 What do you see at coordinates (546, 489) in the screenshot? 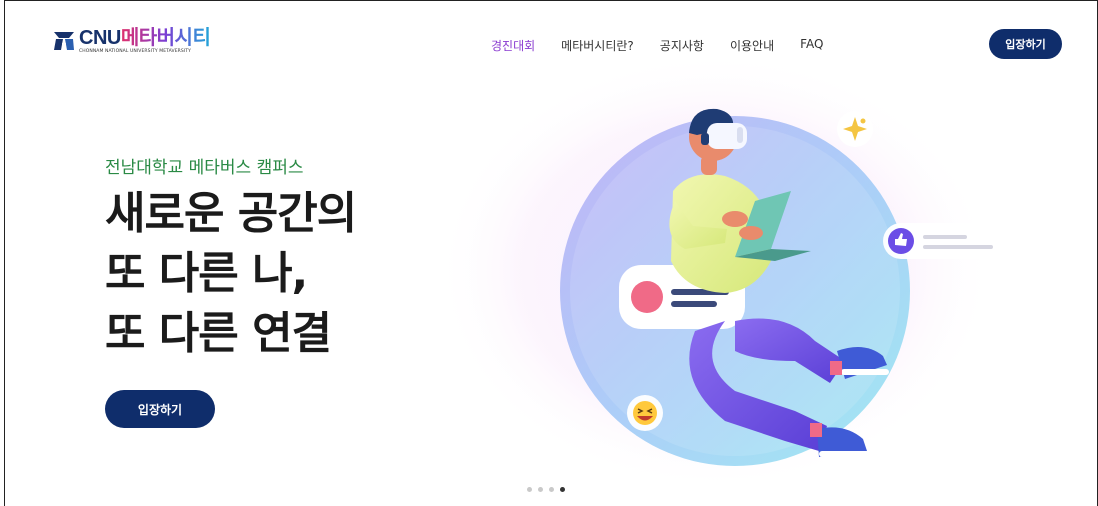
I see `carousel-dots` at bounding box center [546, 489].